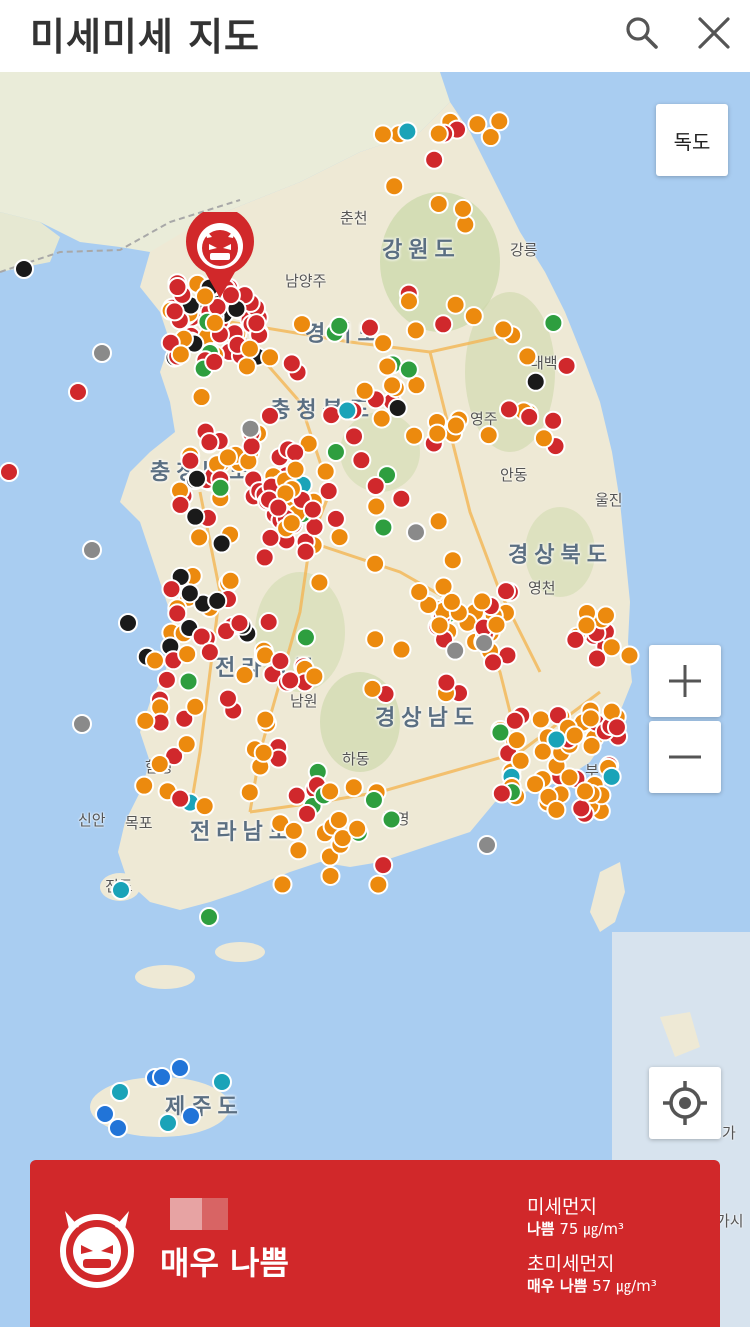 The width and height of the screenshot is (750, 1327). Describe the element at coordinates (220, 256) in the screenshot. I see `selected-location-pin` at that location.